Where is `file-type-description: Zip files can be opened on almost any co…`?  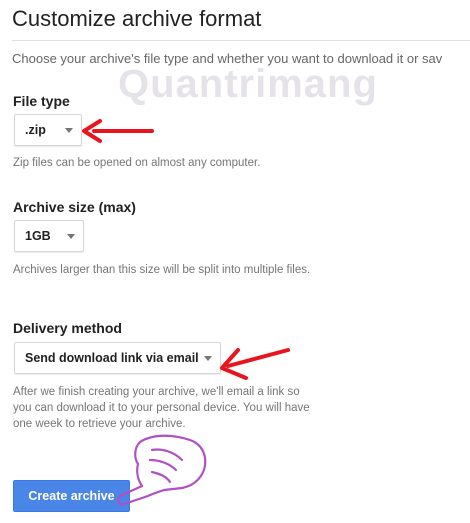
file-type-description: Zip files can be opened on almost any co… is located at coordinates (137, 163).